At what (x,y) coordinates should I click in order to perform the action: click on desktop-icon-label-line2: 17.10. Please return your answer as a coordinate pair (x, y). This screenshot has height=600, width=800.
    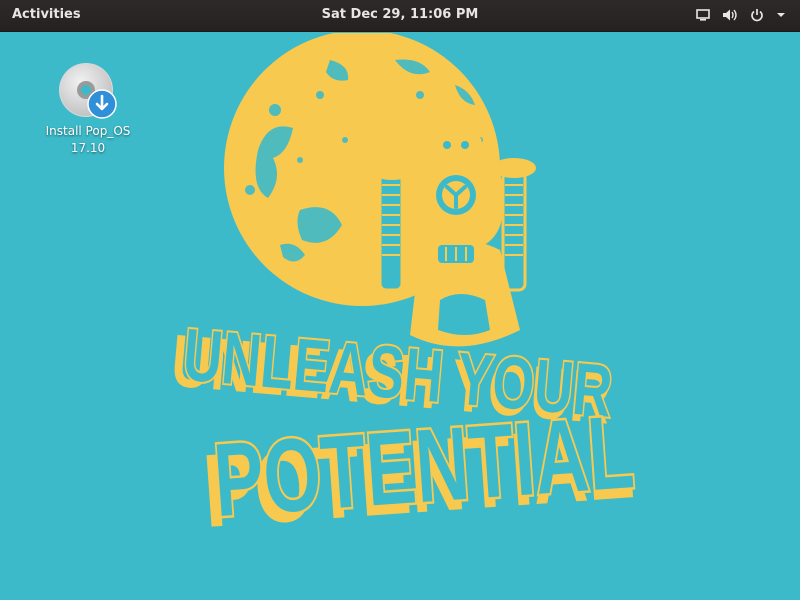
    Looking at the image, I should click on (88, 148).